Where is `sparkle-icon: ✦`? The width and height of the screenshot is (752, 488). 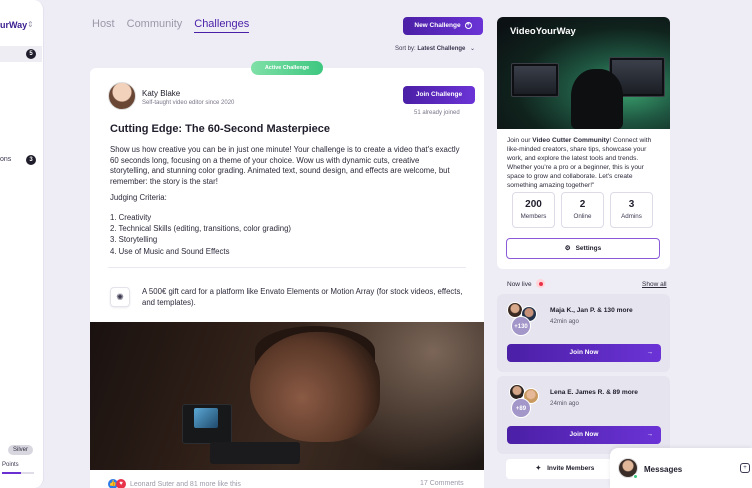 sparkle-icon: ✦ is located at coordinates (538, 468).